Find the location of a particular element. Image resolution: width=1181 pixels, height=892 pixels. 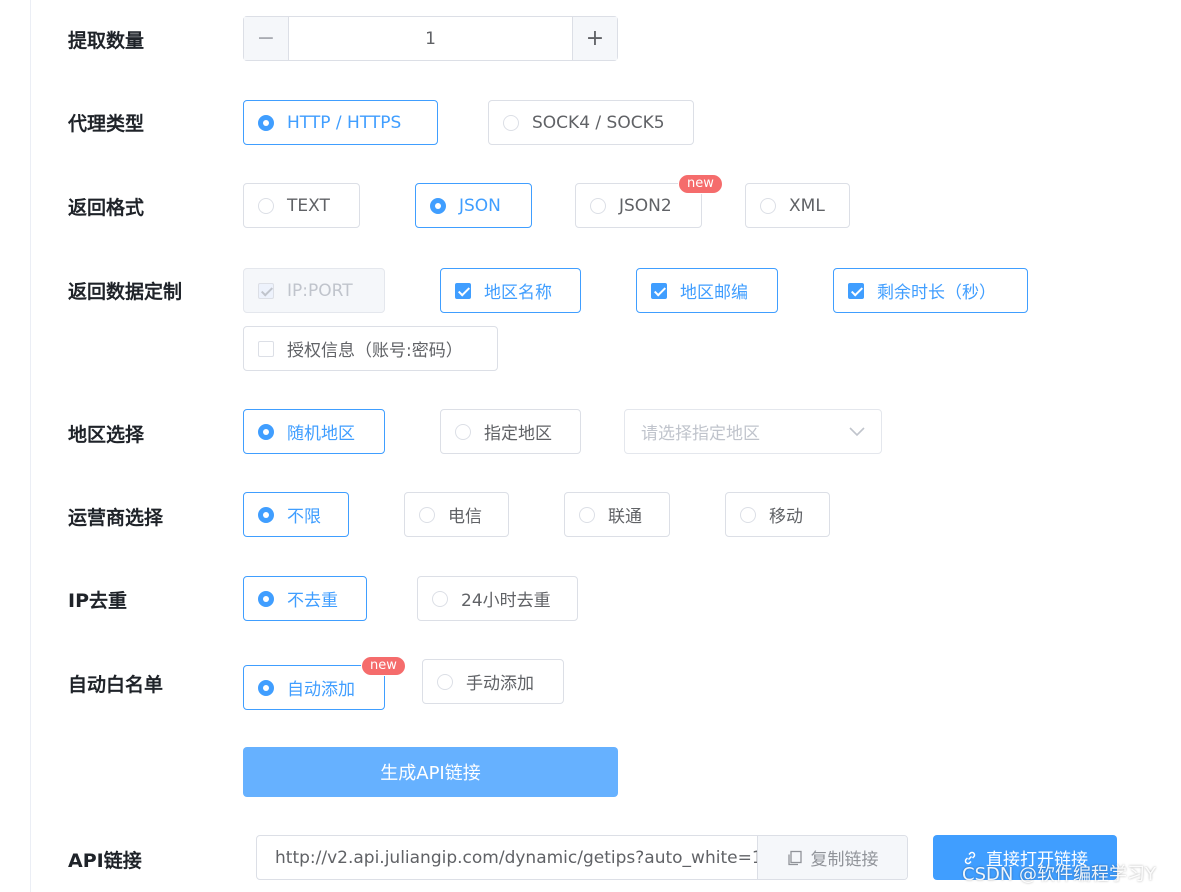

label-region: 地区选择 is located at coordinates (106, 435).